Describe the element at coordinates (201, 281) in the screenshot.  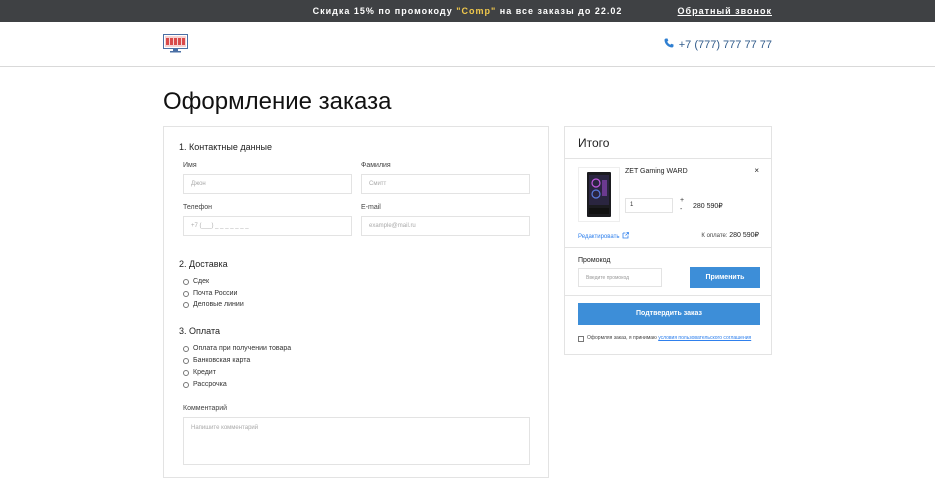
I see `delivery-option-label: Сдек` at that location.